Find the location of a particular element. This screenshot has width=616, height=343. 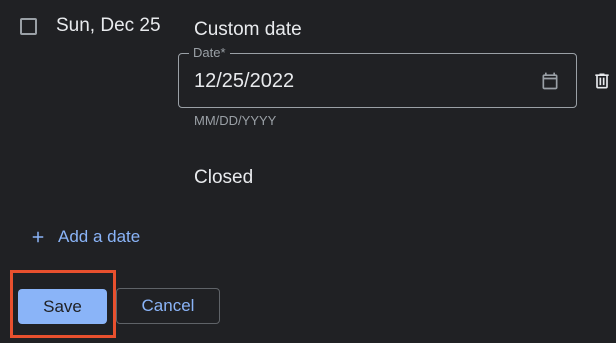

day-checkbox is located at coordinates (28, 26).